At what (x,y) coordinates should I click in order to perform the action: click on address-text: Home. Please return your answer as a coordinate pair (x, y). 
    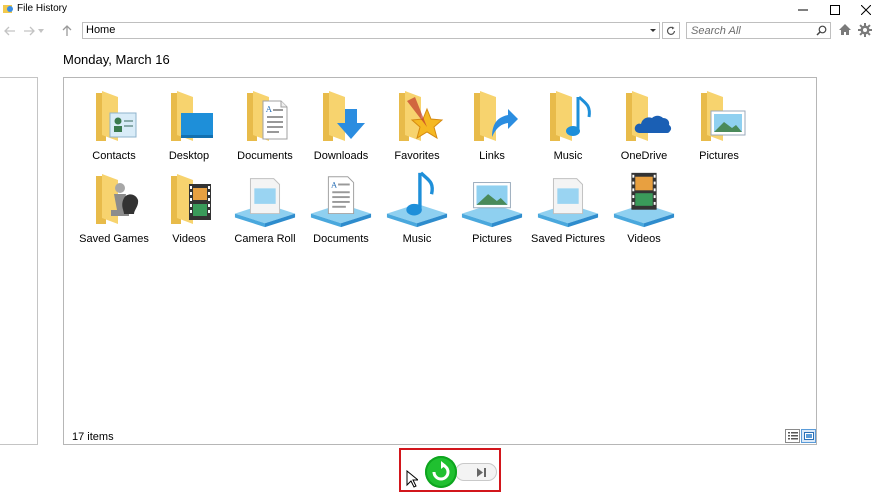
    Looking at the image, I should click on (101, 30).